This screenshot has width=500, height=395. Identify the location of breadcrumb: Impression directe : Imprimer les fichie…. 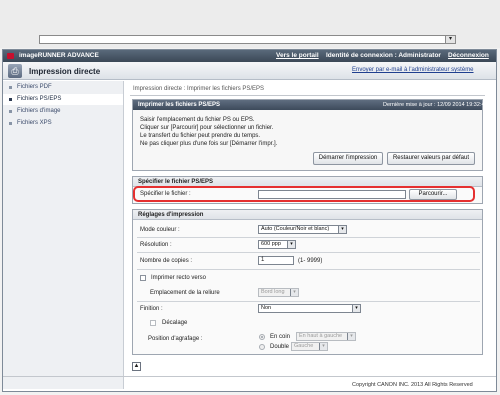
(199, 89).